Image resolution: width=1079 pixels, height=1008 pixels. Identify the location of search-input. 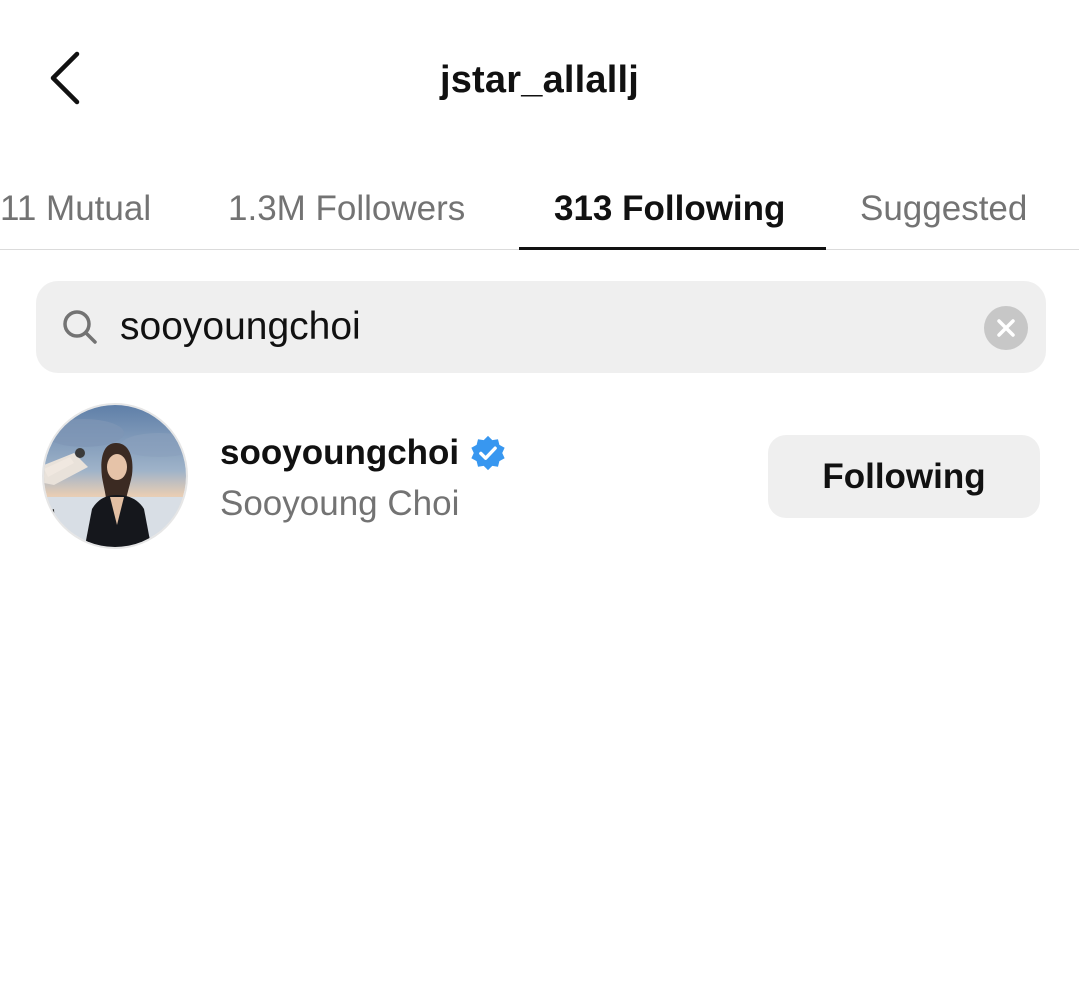
(530, 327).